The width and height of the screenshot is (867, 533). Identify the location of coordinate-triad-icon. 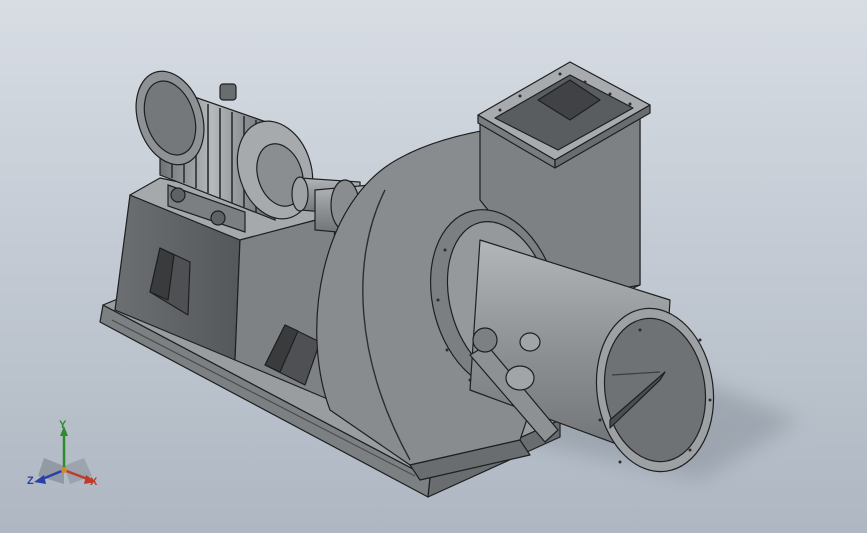
(65, 455).